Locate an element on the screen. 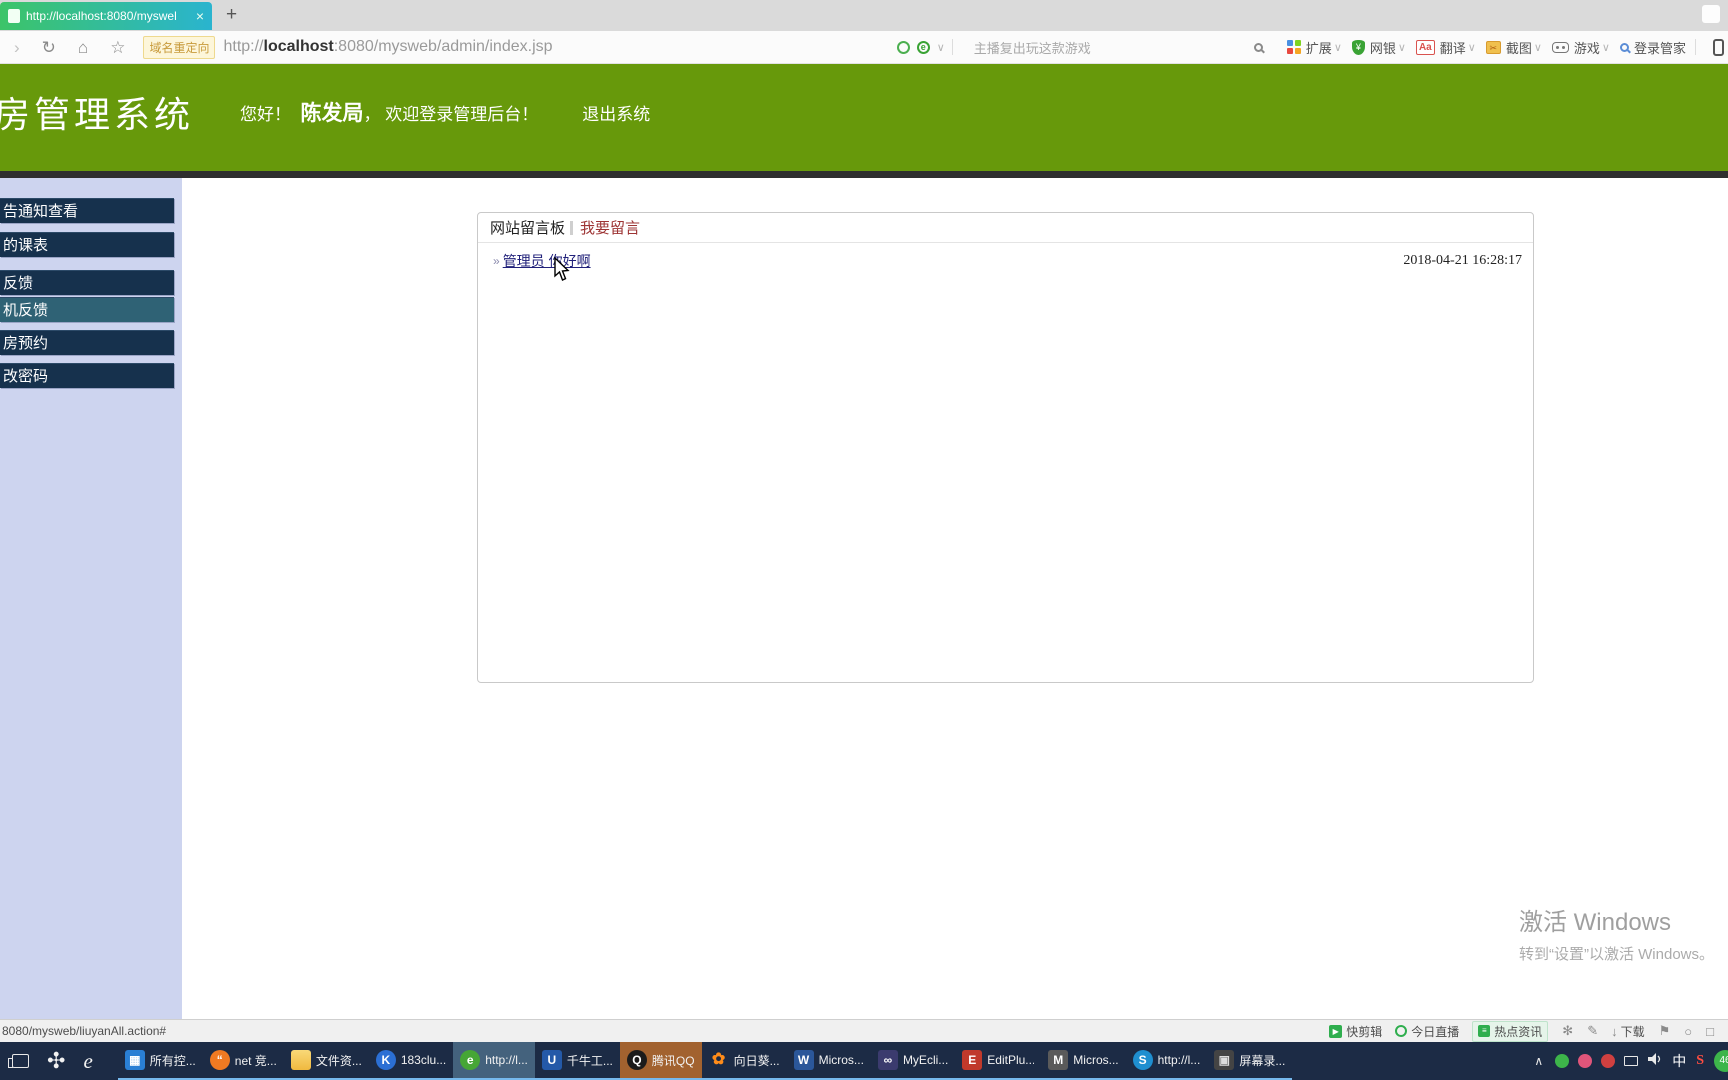 Image resolution: width=1728 pixels, height=1080 pixels. sogou-icon: S is located at coordinates (1700, 1061).